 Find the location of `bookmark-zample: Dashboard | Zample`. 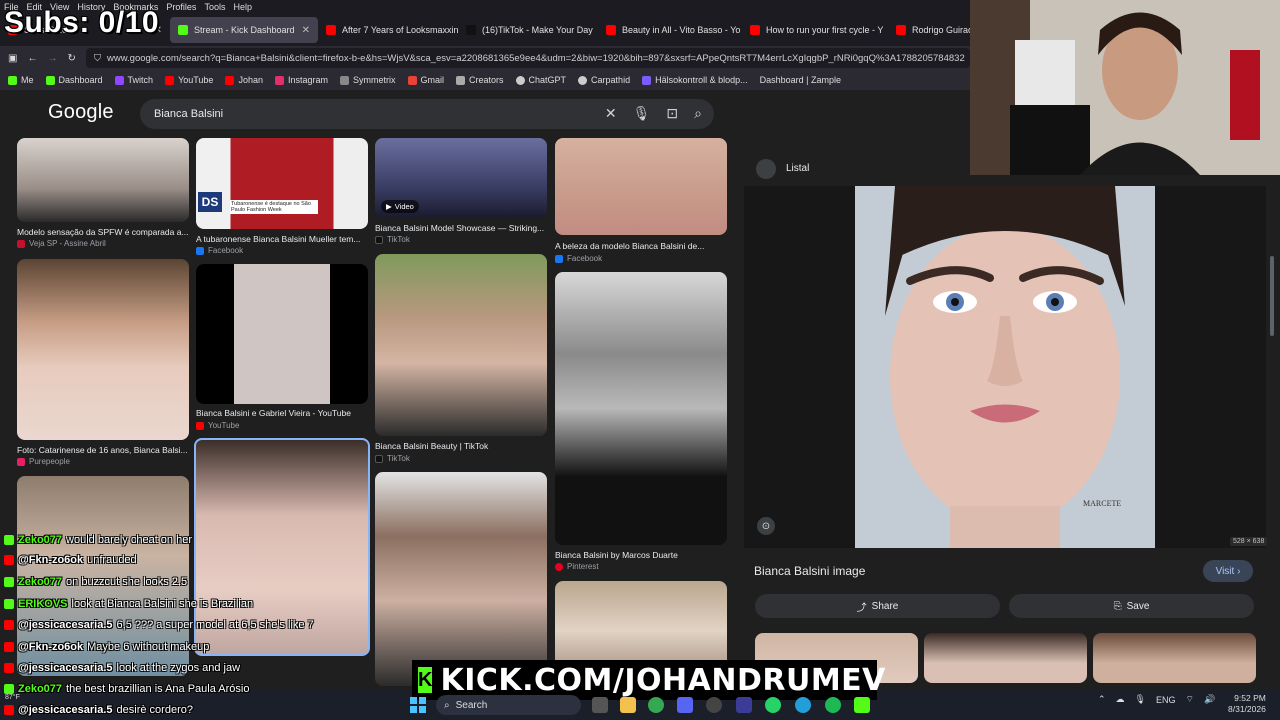

bookmark-zample: Dashboard | Zample is located at coordinates (800, 80).